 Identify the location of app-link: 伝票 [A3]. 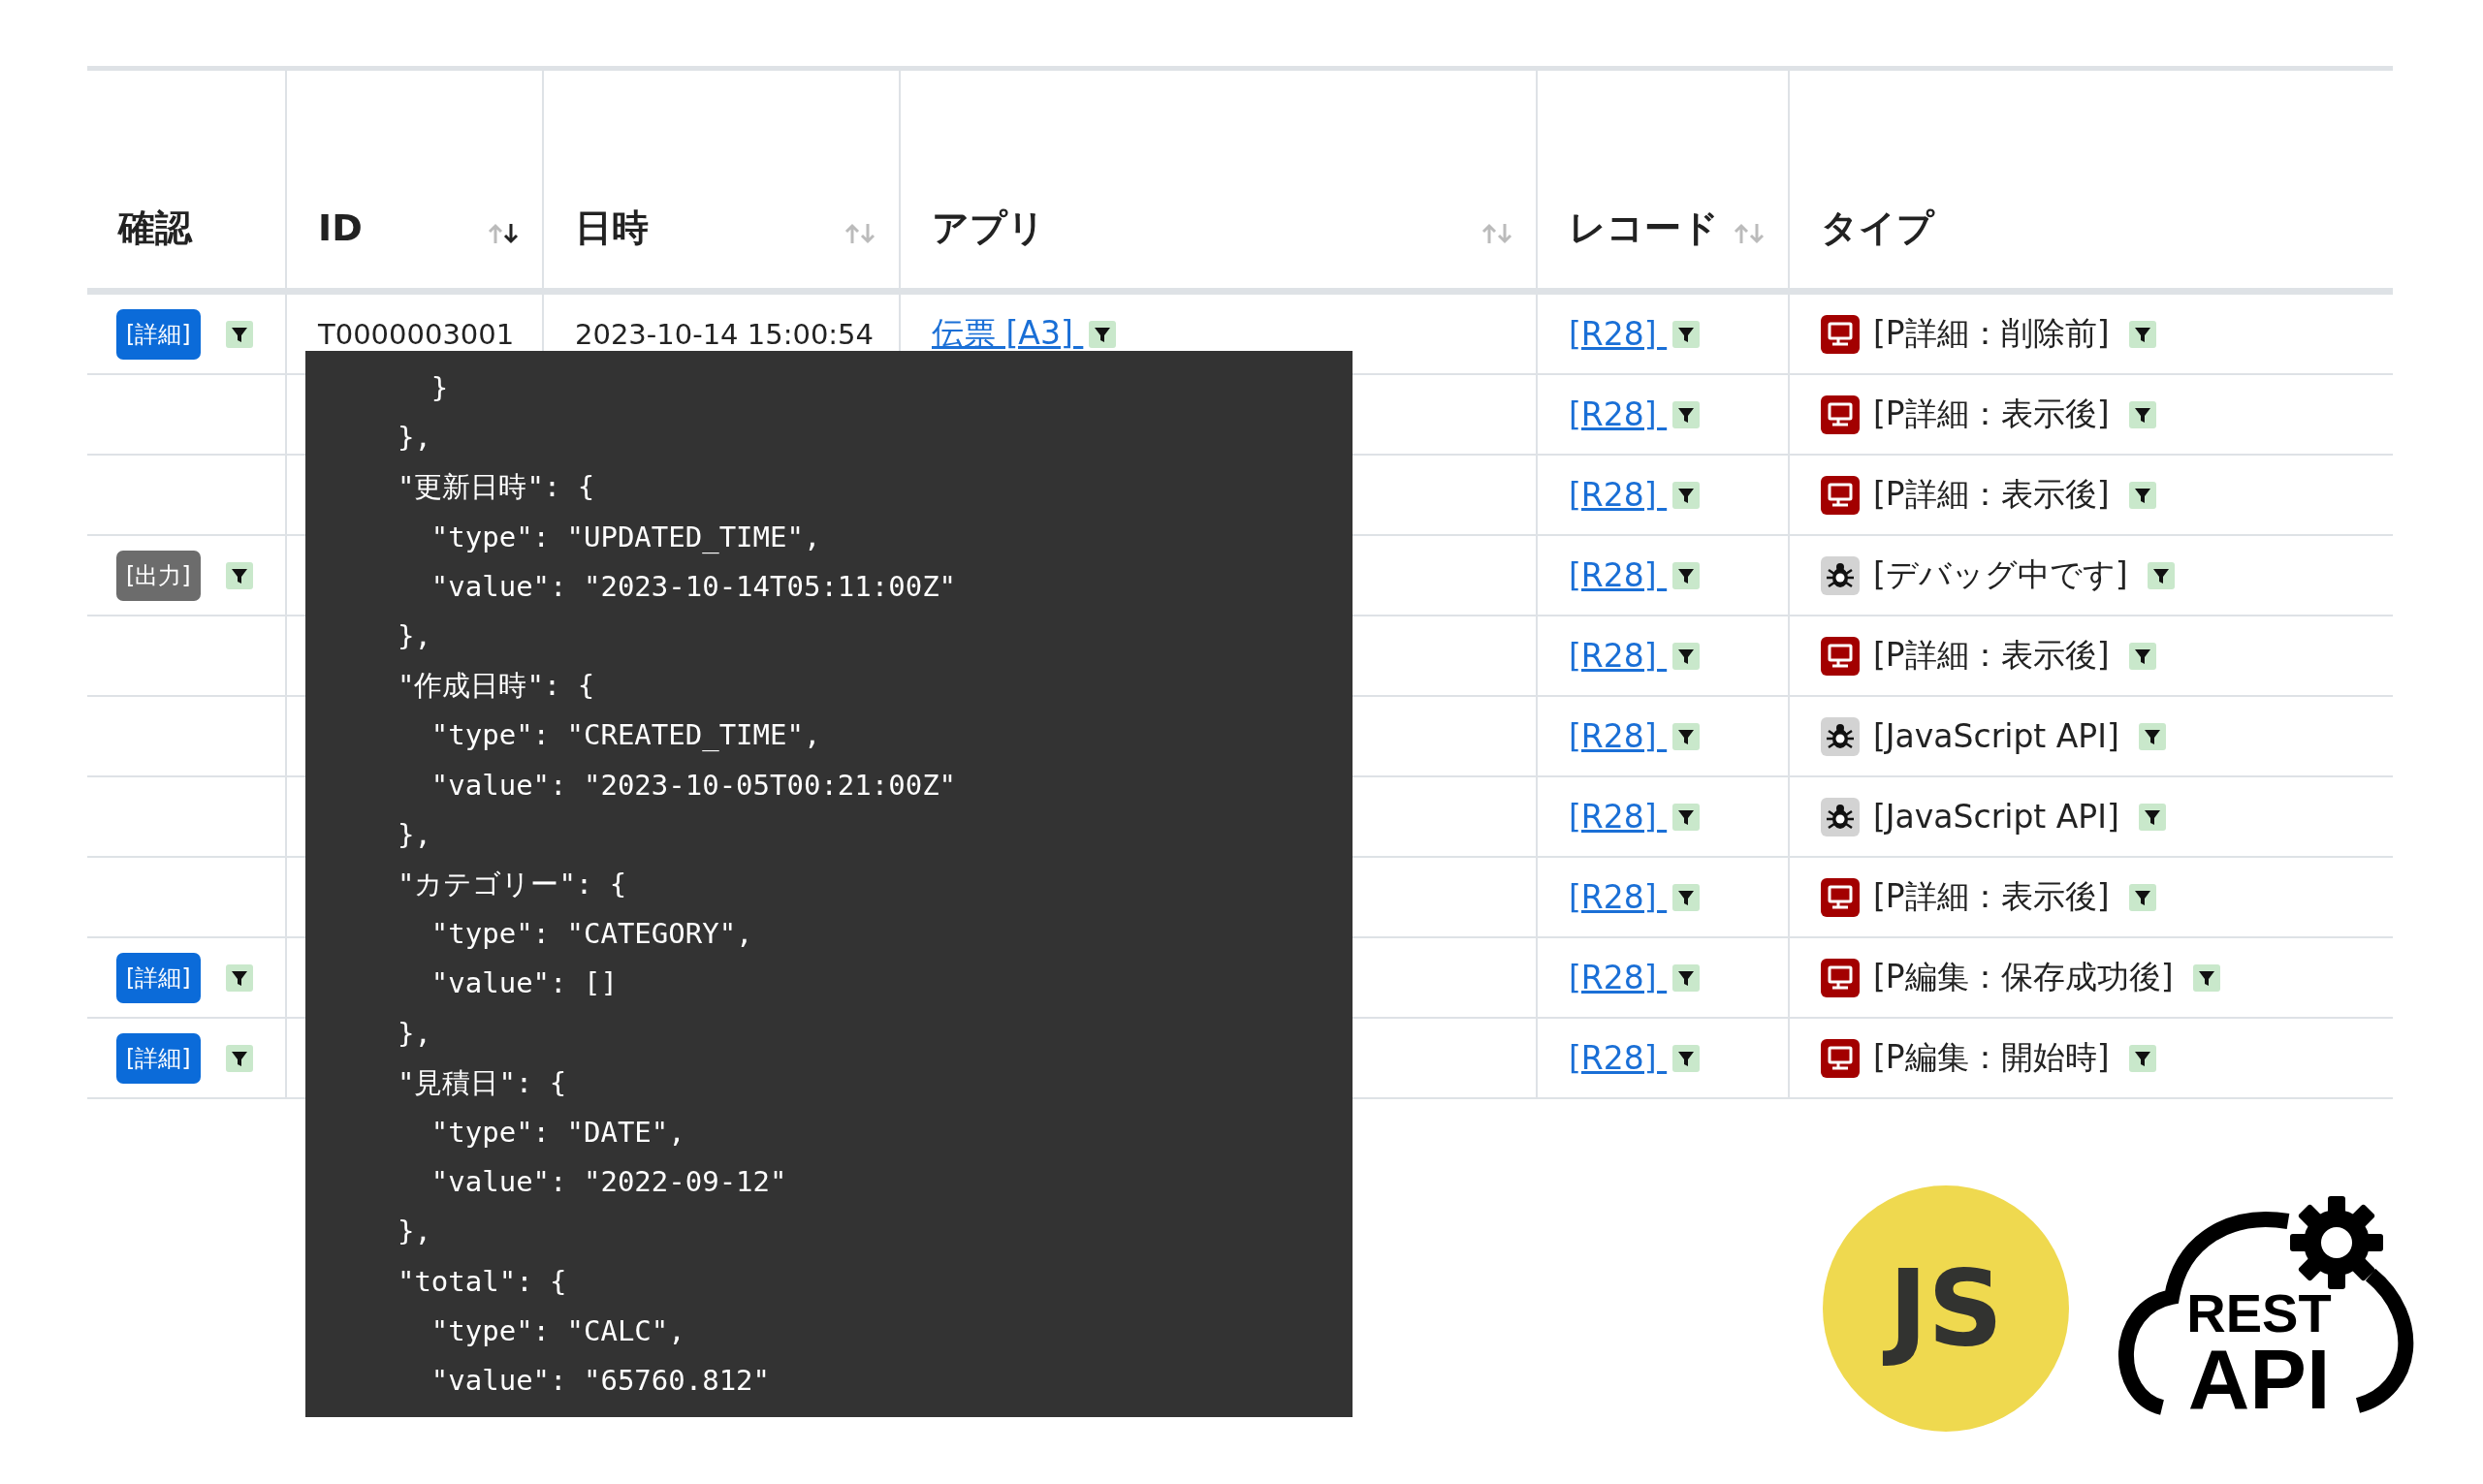
(1008, 333).